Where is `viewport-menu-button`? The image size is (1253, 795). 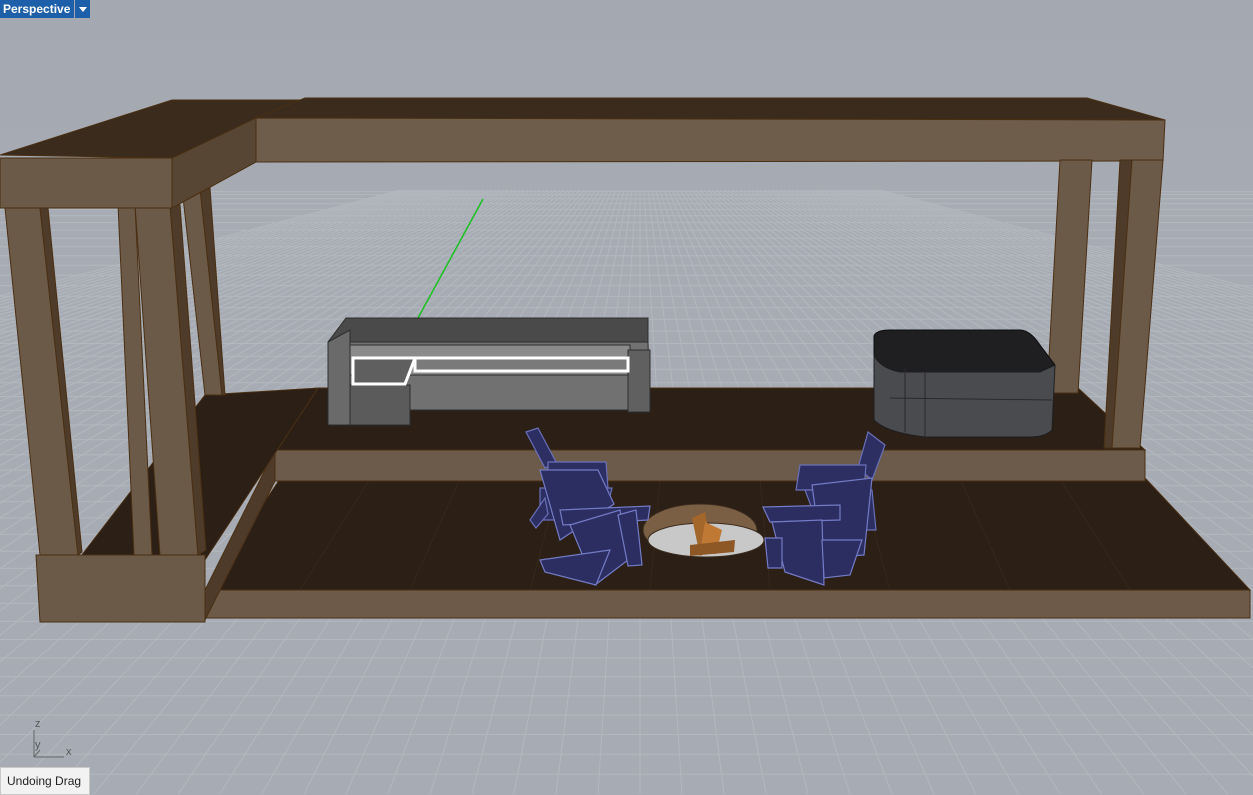
viewport-menu-button is located at coordinates (83, 9).